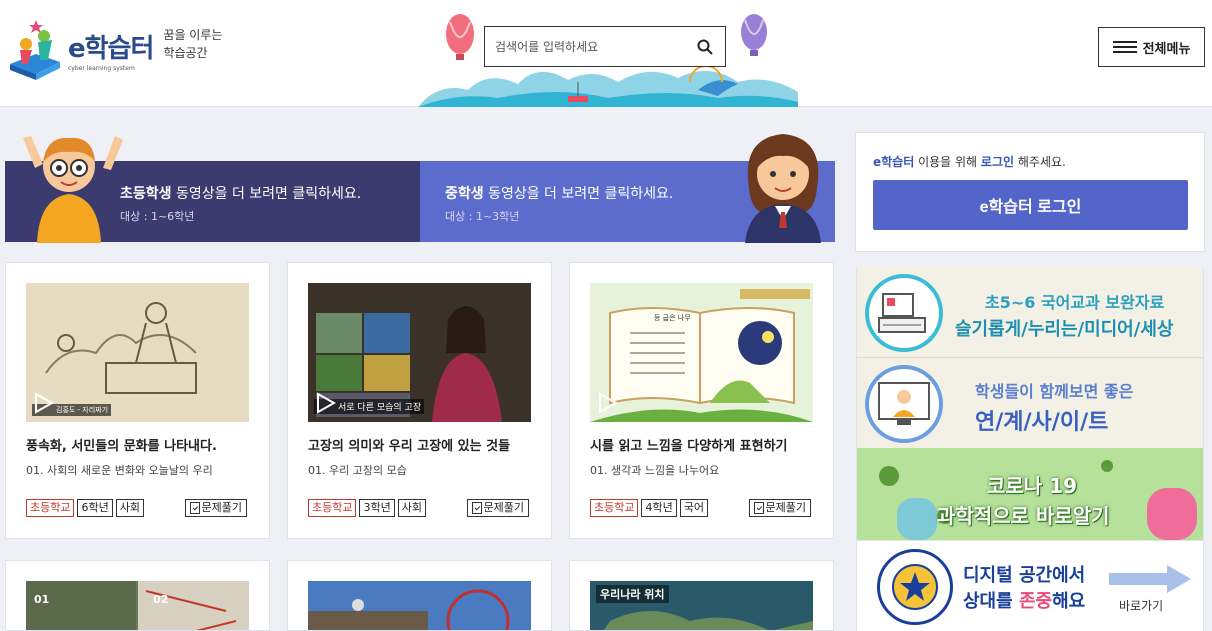 The image size is (1212, 631). I want to click on middle-banner-target: 대상 : 1~3학년, so click(482, 216).